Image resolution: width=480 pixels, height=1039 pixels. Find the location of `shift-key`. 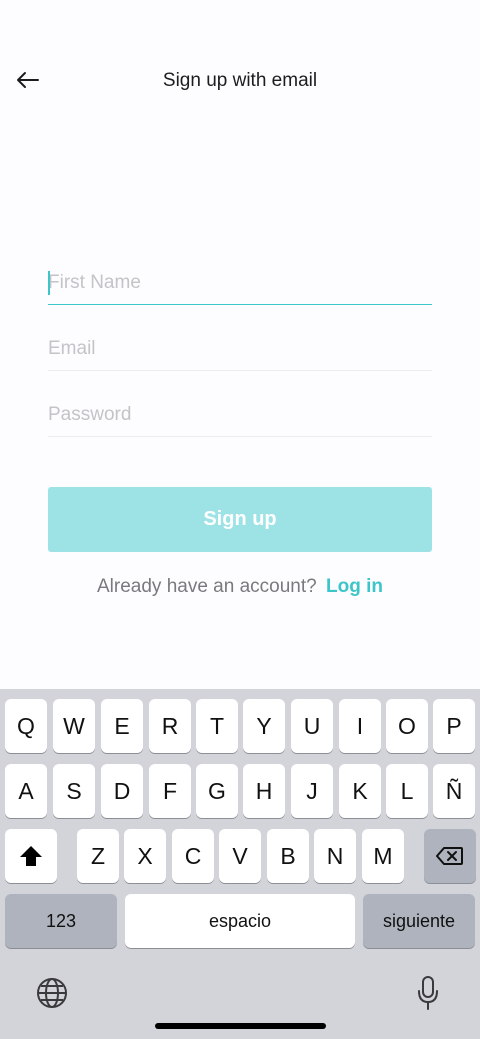

shift-key is located at coordinates (31, 856).